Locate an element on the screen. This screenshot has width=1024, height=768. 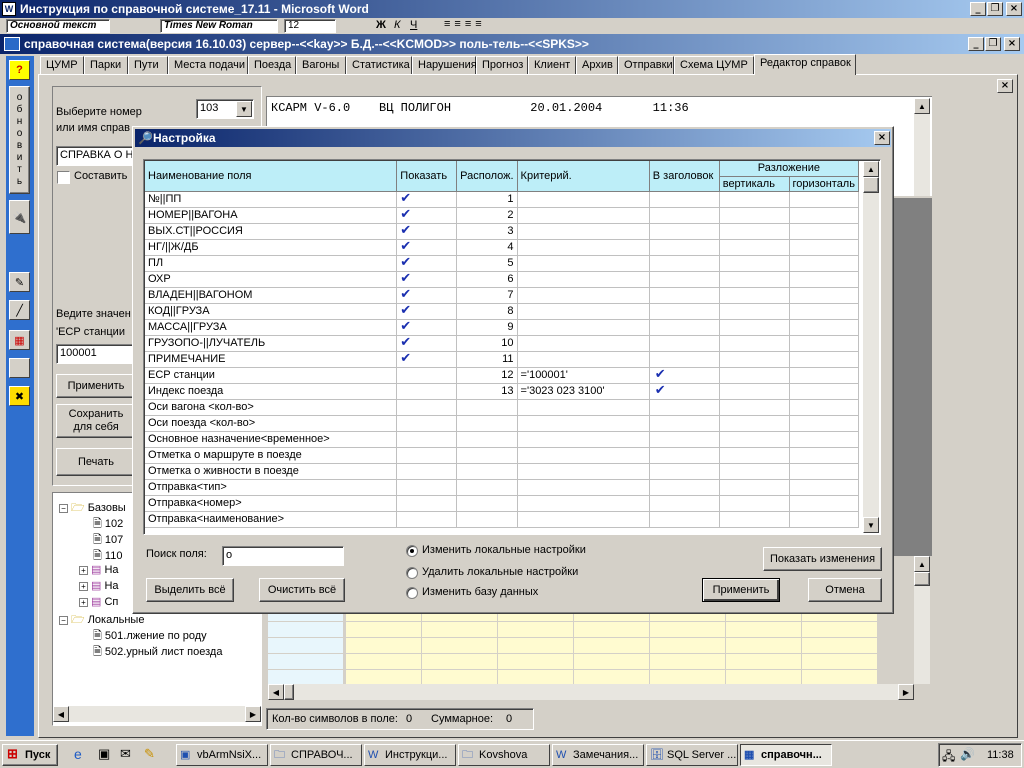
report-scroll-up-icon: ▲ is located at coordinates (922, 106).